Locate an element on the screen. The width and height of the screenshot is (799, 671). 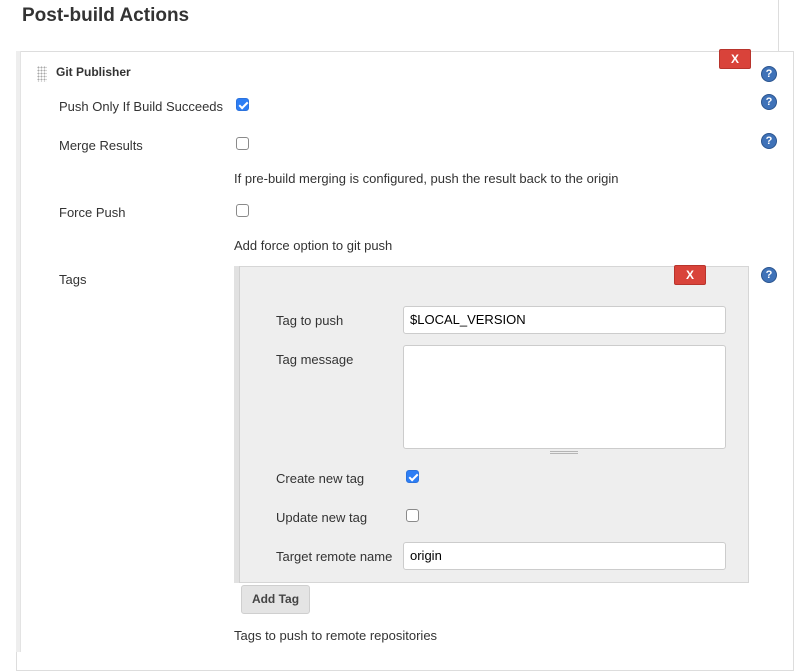
tag-message-textarea is located at coordinates (564, 397).